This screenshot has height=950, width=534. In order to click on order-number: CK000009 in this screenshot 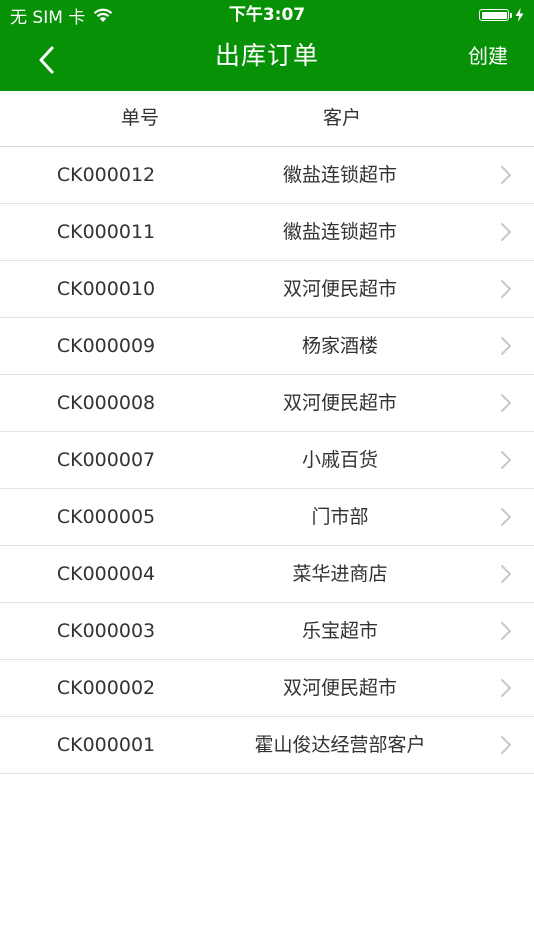, I will do `click(106, 346)`.